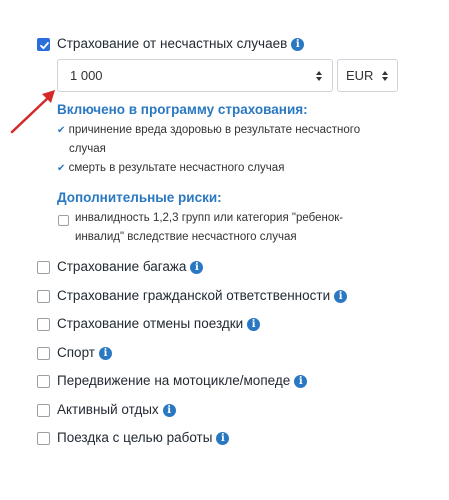 This screenshot has width=449, height=500. What do you see at coordinates (108, 409) in the screenshot?
I see `option-label: Активный отдых` at bounding box center [108, 409].